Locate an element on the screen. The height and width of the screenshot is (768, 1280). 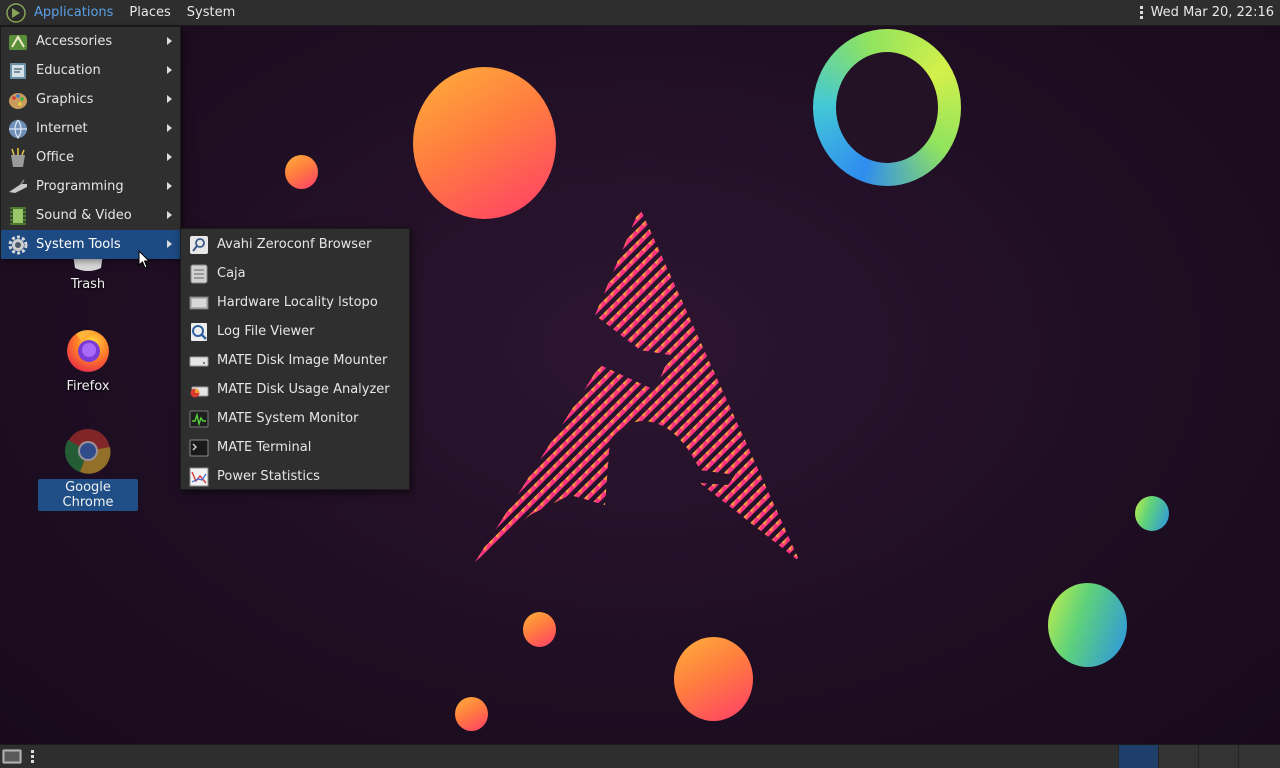
menu-item-sound-video: Sound & Video is located at coordinates (90, 215).